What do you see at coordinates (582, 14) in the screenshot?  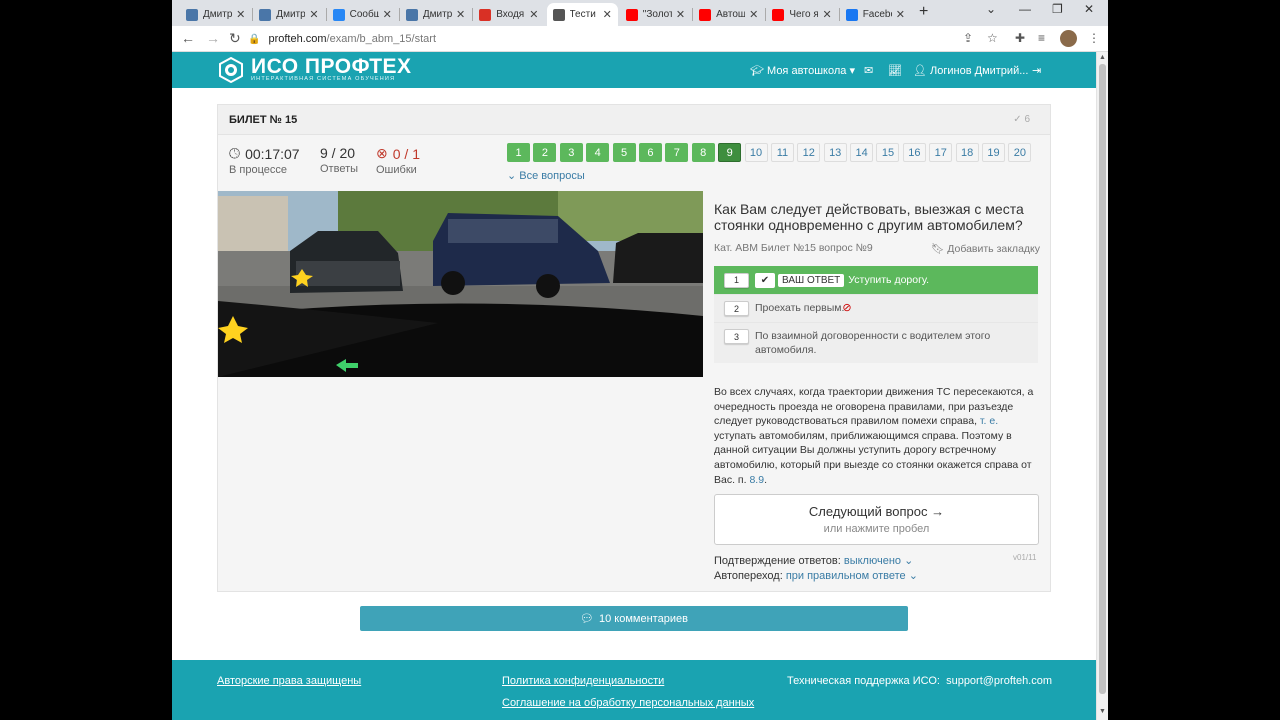 I see `browser-tab-6: Тести ✕` at bounding box center [582, 14].